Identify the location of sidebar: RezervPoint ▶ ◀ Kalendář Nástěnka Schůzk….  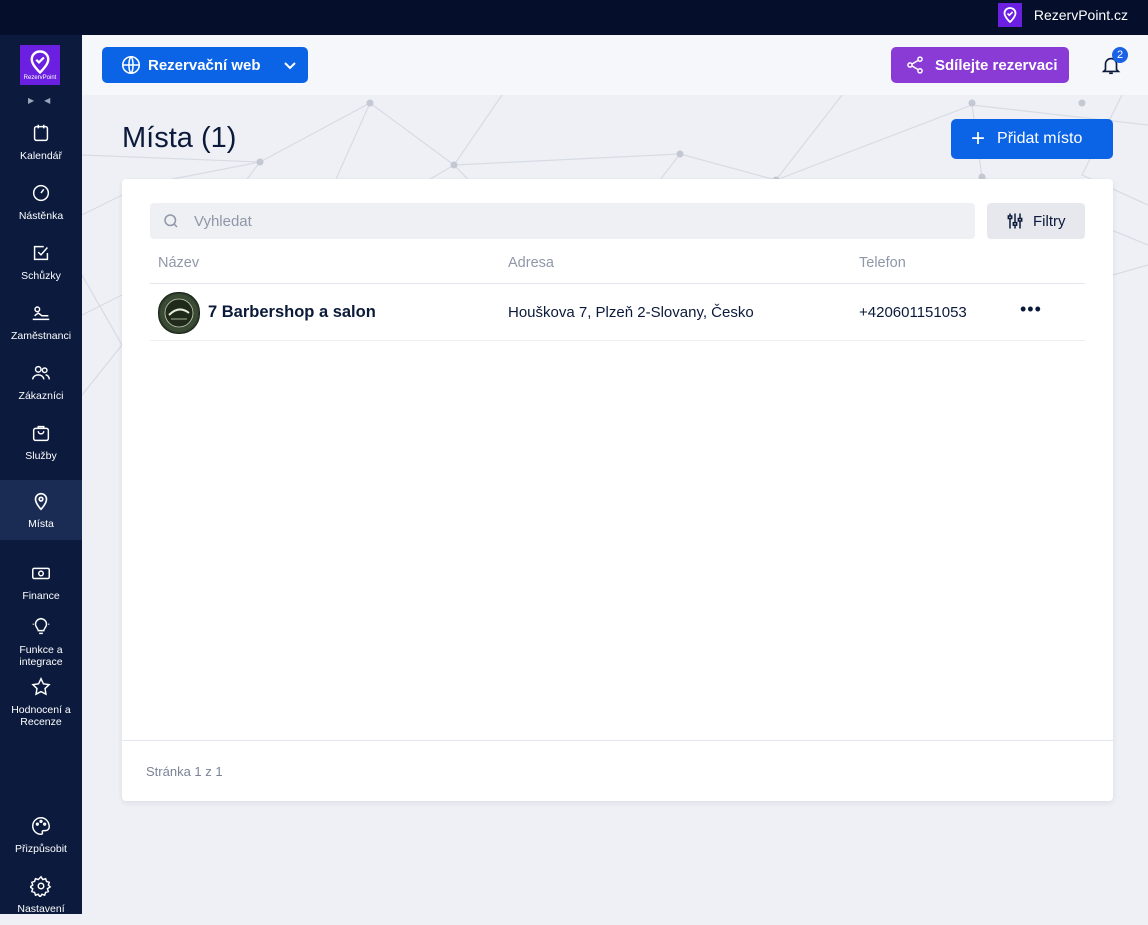
(41, 475).